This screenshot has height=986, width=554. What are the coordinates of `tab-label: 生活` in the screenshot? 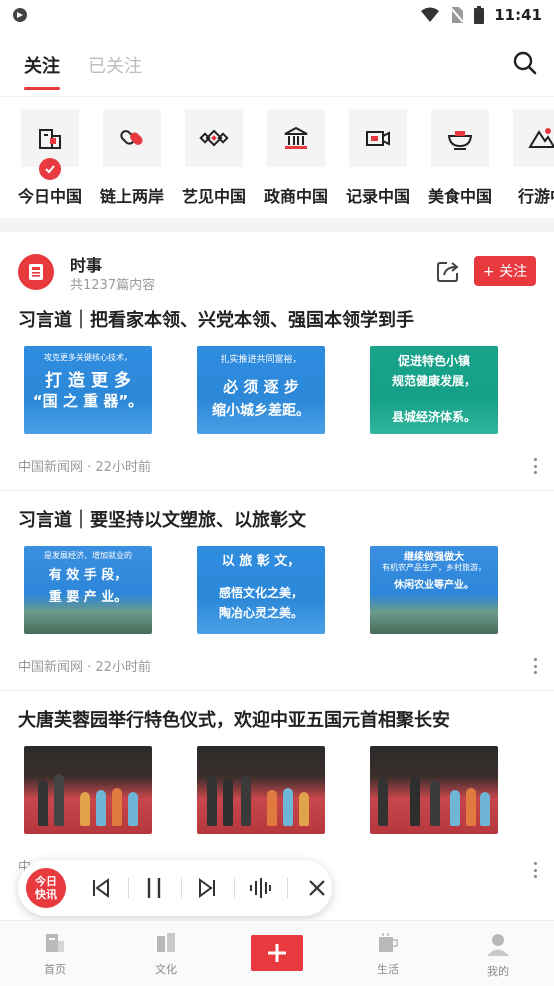 It's located at (388, 969).